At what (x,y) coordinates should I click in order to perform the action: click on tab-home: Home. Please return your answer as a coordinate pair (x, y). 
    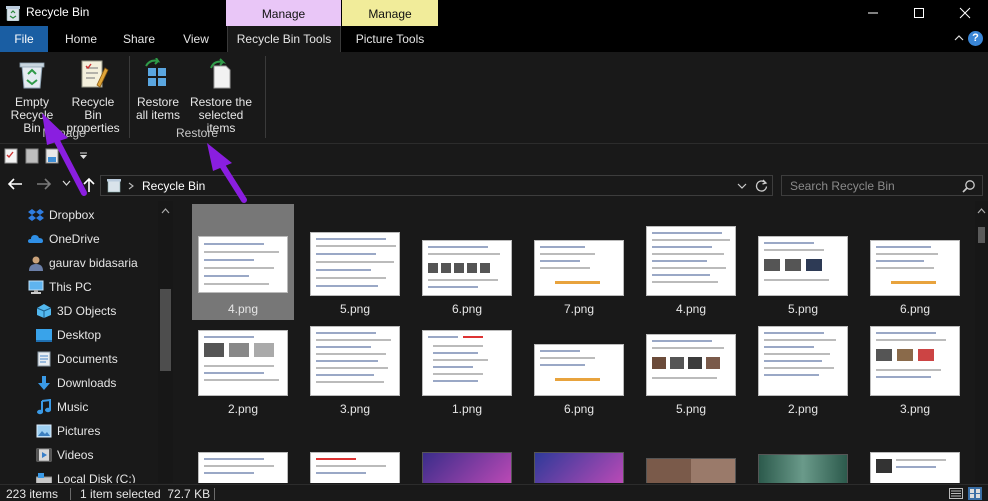
    Looking at the image, I should click on (81, 39).